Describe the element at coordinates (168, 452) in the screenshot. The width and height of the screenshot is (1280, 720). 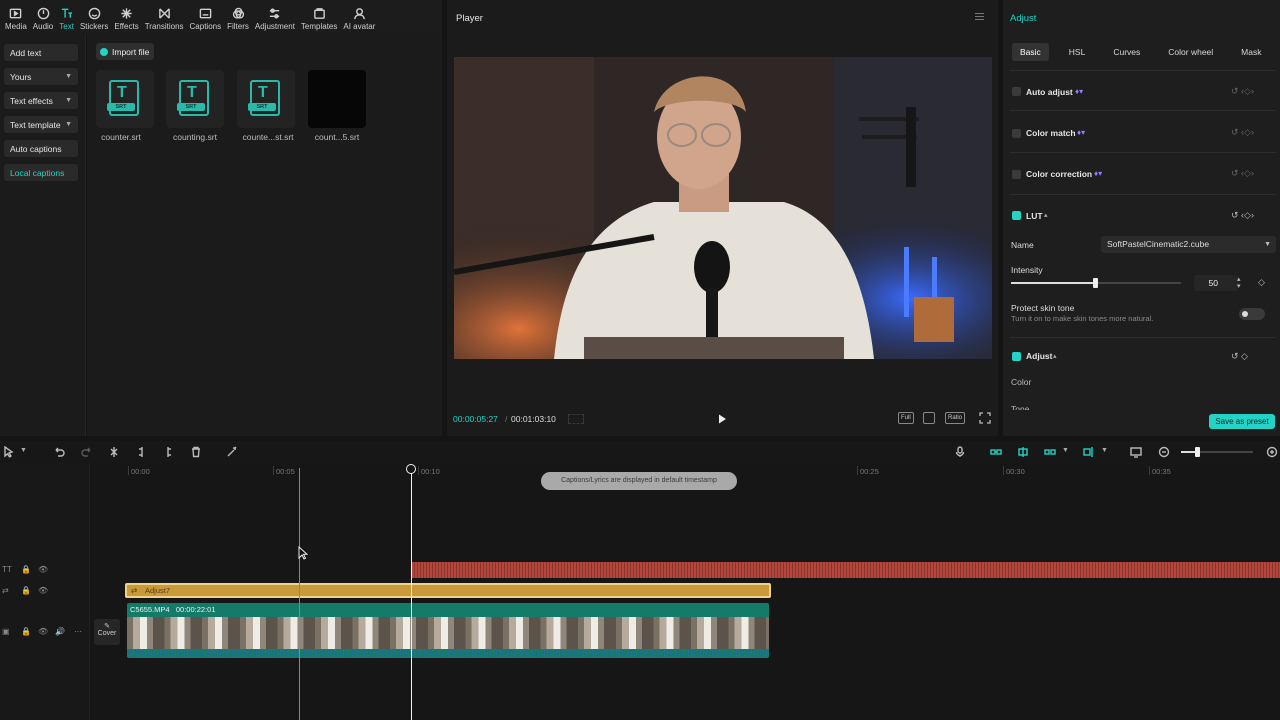
I see `split-right-icon` at that location.